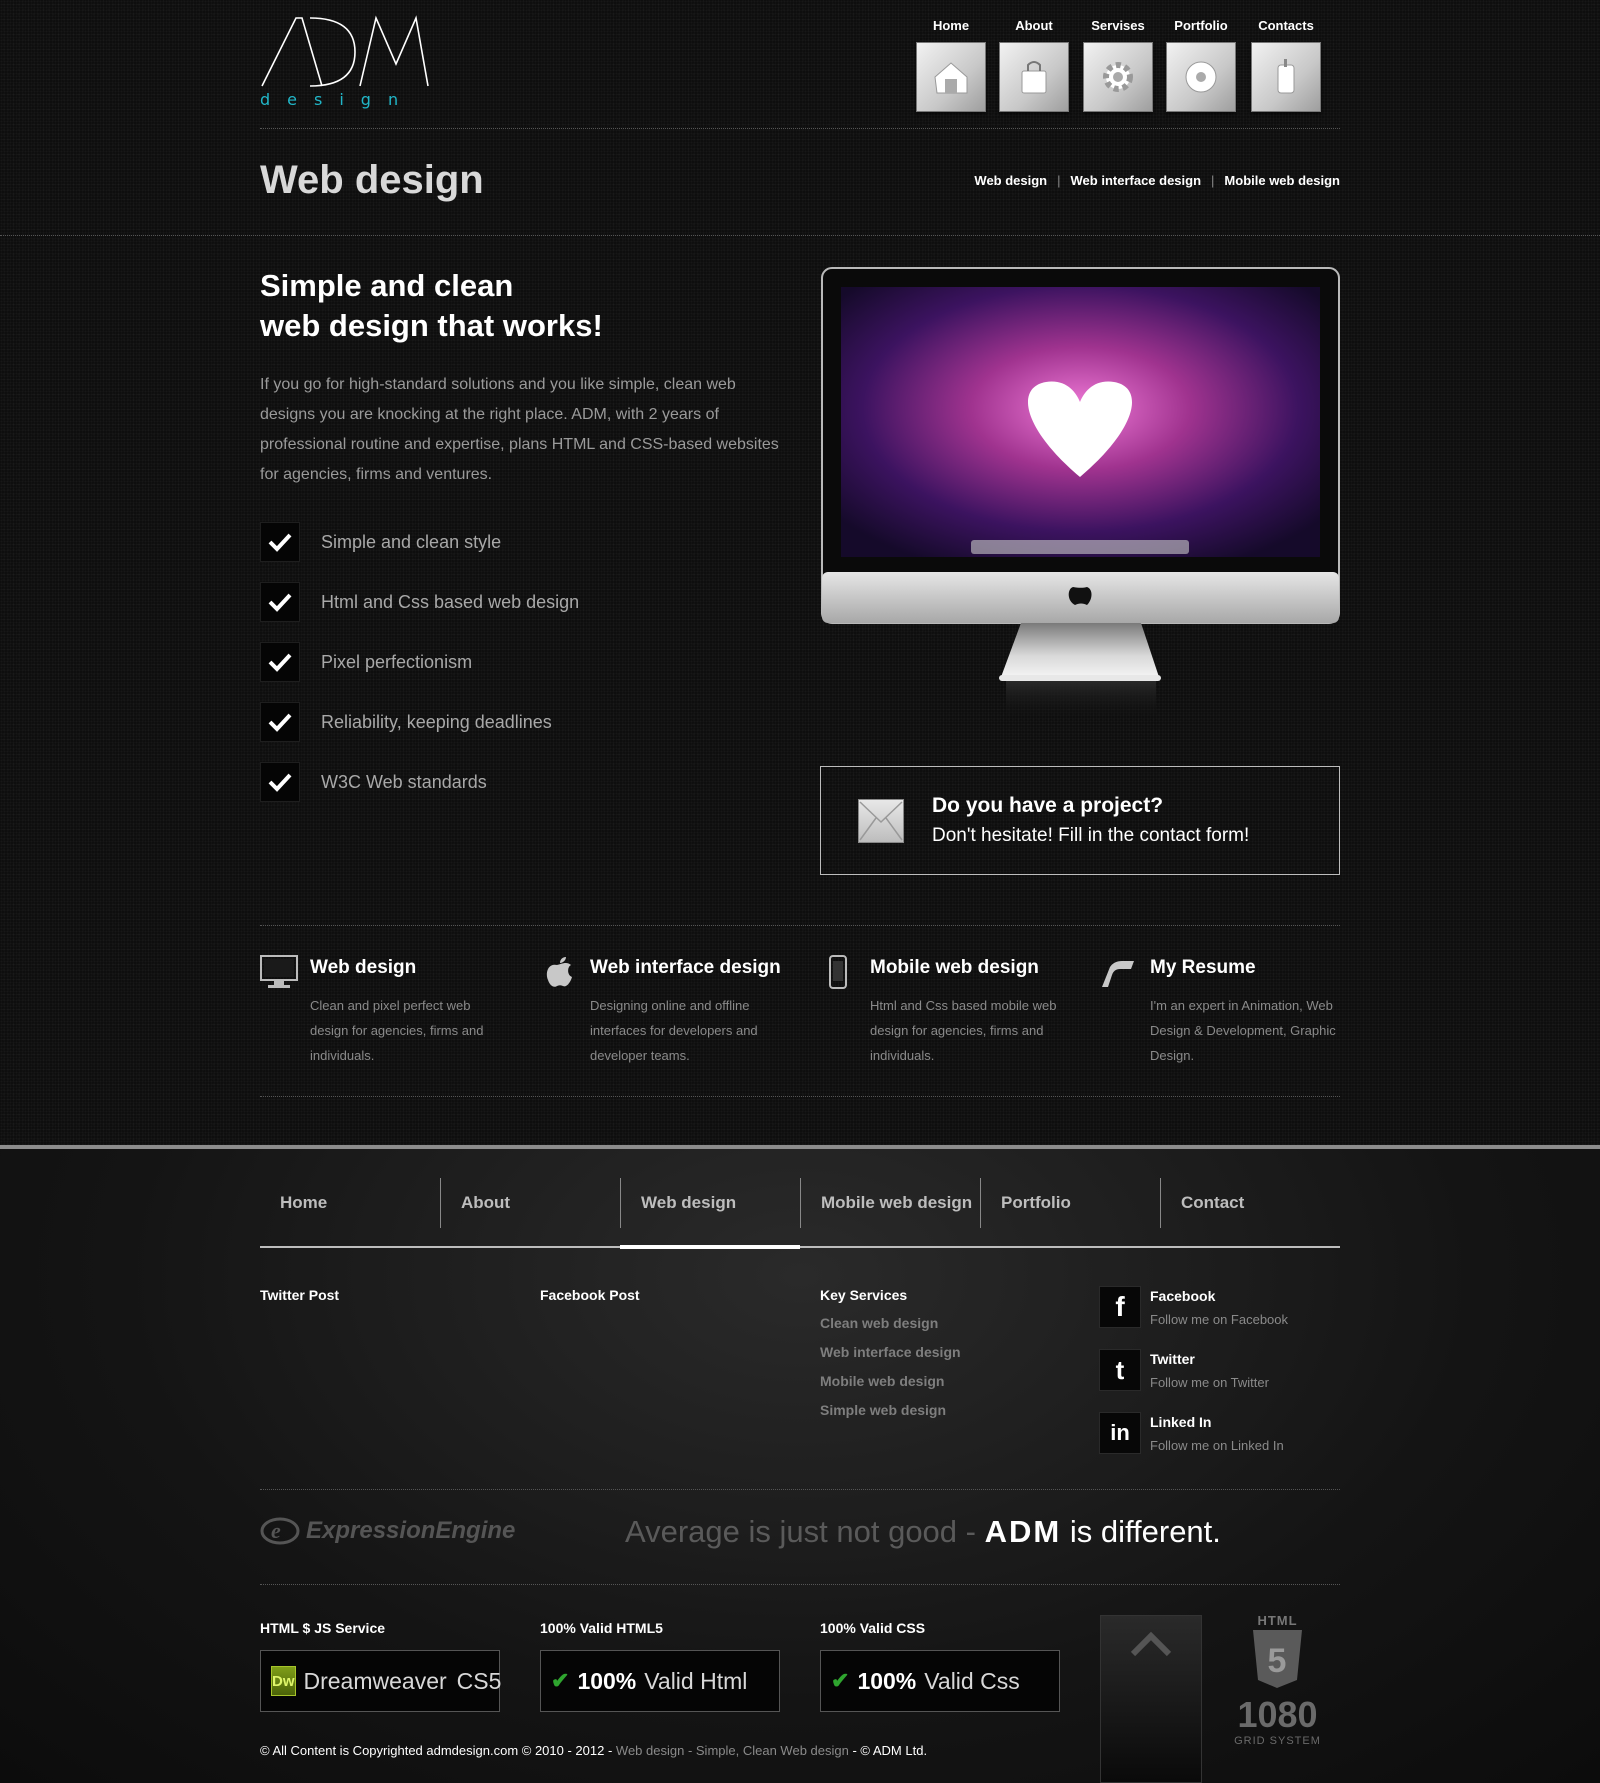 The height and width of the screenshot is (1783, 1600). I want to click on valid-html-badge: ✔ 100% Valid Html, so click(660, 1681).